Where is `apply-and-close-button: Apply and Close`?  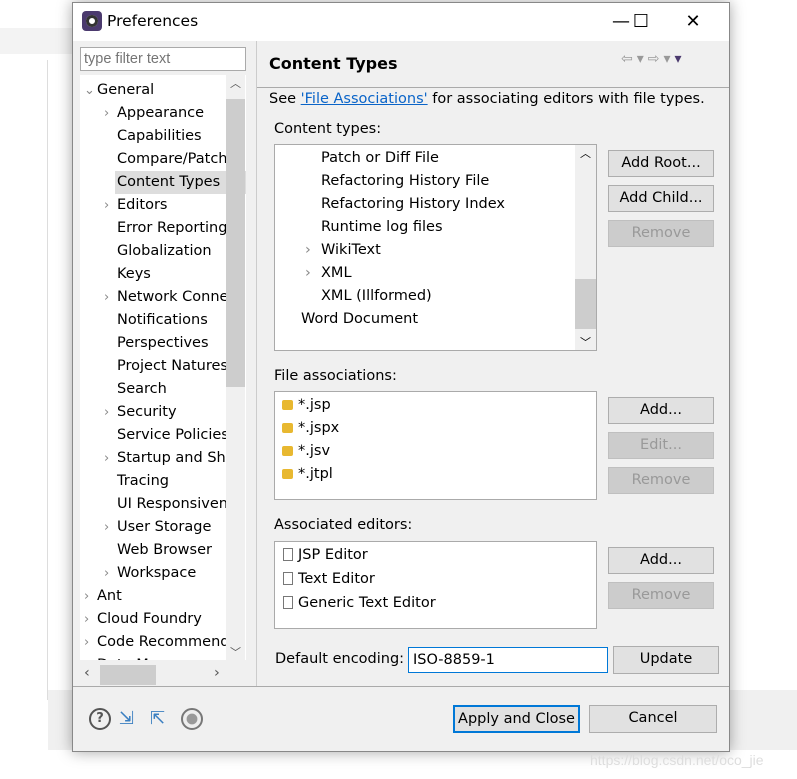 apply-and-close-button: Apply and Close is located at coordinates (516, 719).